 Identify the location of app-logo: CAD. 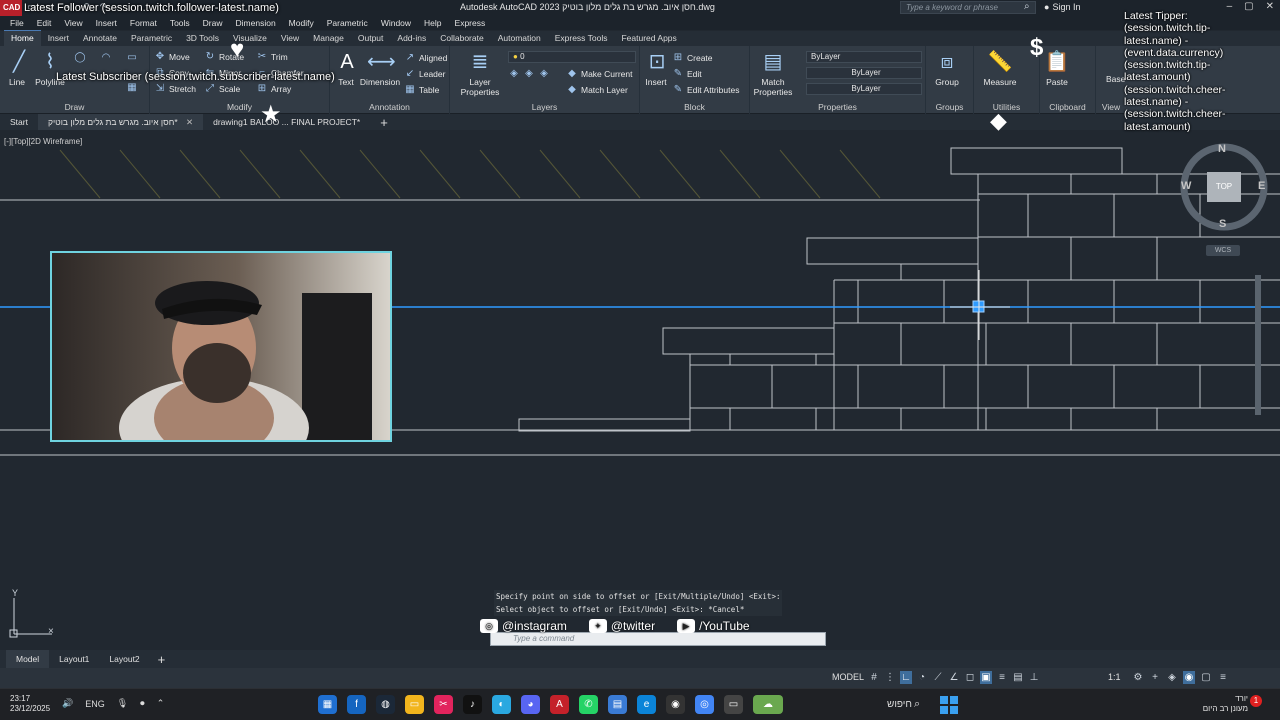
(11, 8).